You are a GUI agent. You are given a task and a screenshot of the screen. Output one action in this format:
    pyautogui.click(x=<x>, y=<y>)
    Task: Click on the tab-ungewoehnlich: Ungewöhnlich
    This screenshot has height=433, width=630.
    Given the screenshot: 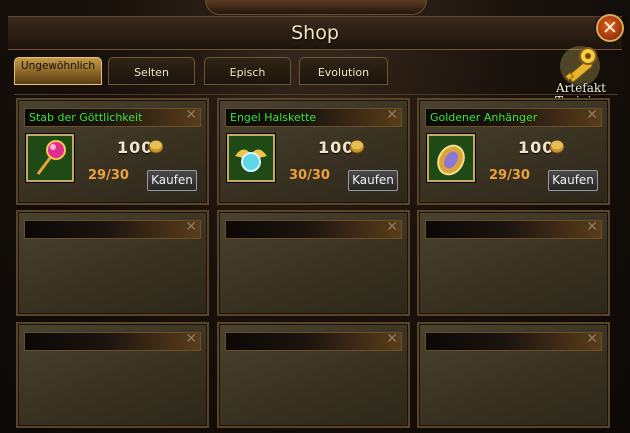 What is the action you would take?
    pyautogui.click(x=58, y=71)
    